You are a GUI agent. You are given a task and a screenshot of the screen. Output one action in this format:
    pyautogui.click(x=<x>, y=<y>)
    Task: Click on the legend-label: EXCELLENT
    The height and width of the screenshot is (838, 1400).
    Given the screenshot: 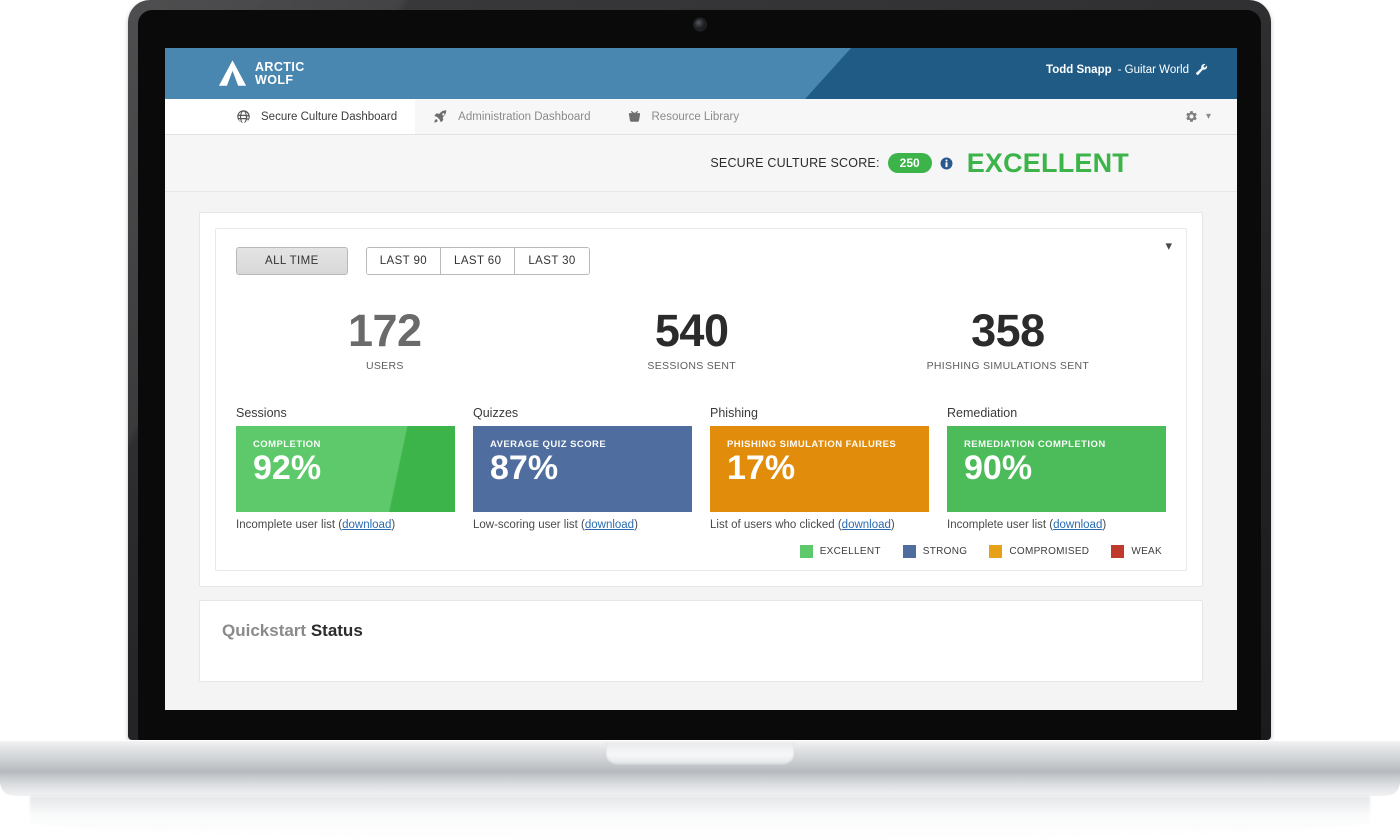 What is the action you would take?
    pyautogui.click(x=850, y=551)
    